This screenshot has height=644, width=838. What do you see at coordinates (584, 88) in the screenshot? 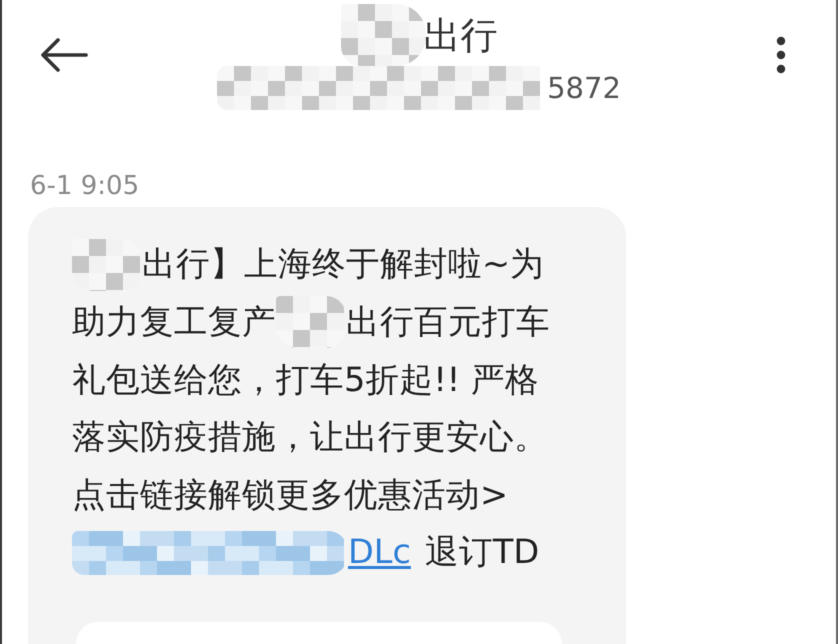
I see `phone-number: 5872` at bounding box center [584, 88].